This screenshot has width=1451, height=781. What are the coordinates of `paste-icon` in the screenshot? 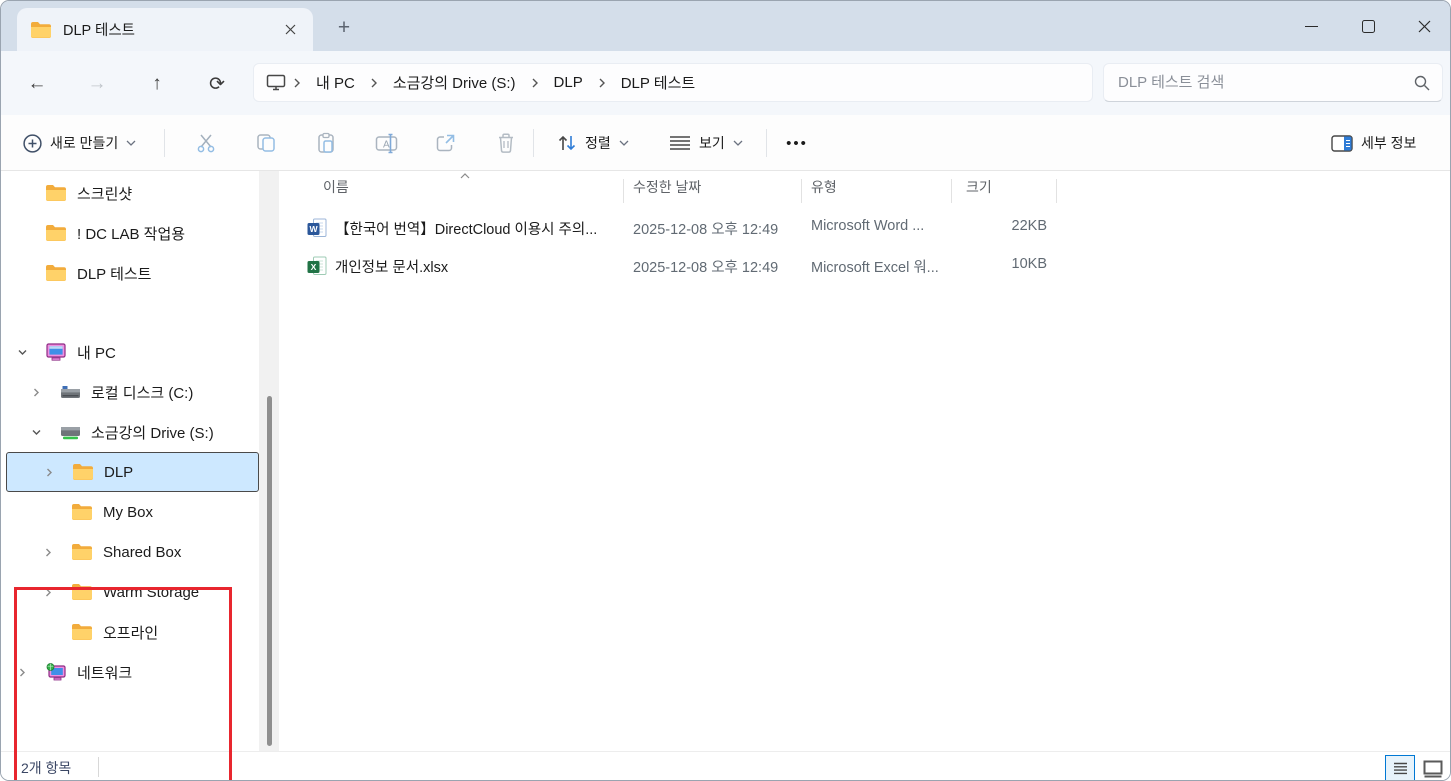 It's located at (326, 142).